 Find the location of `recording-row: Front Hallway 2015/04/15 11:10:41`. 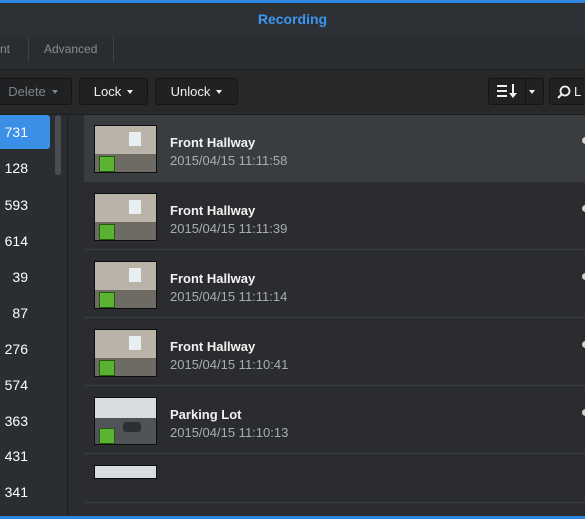

recording-row: Front Hallway 2015/04/15 11:10:41 is located at coordinates (334, 352).